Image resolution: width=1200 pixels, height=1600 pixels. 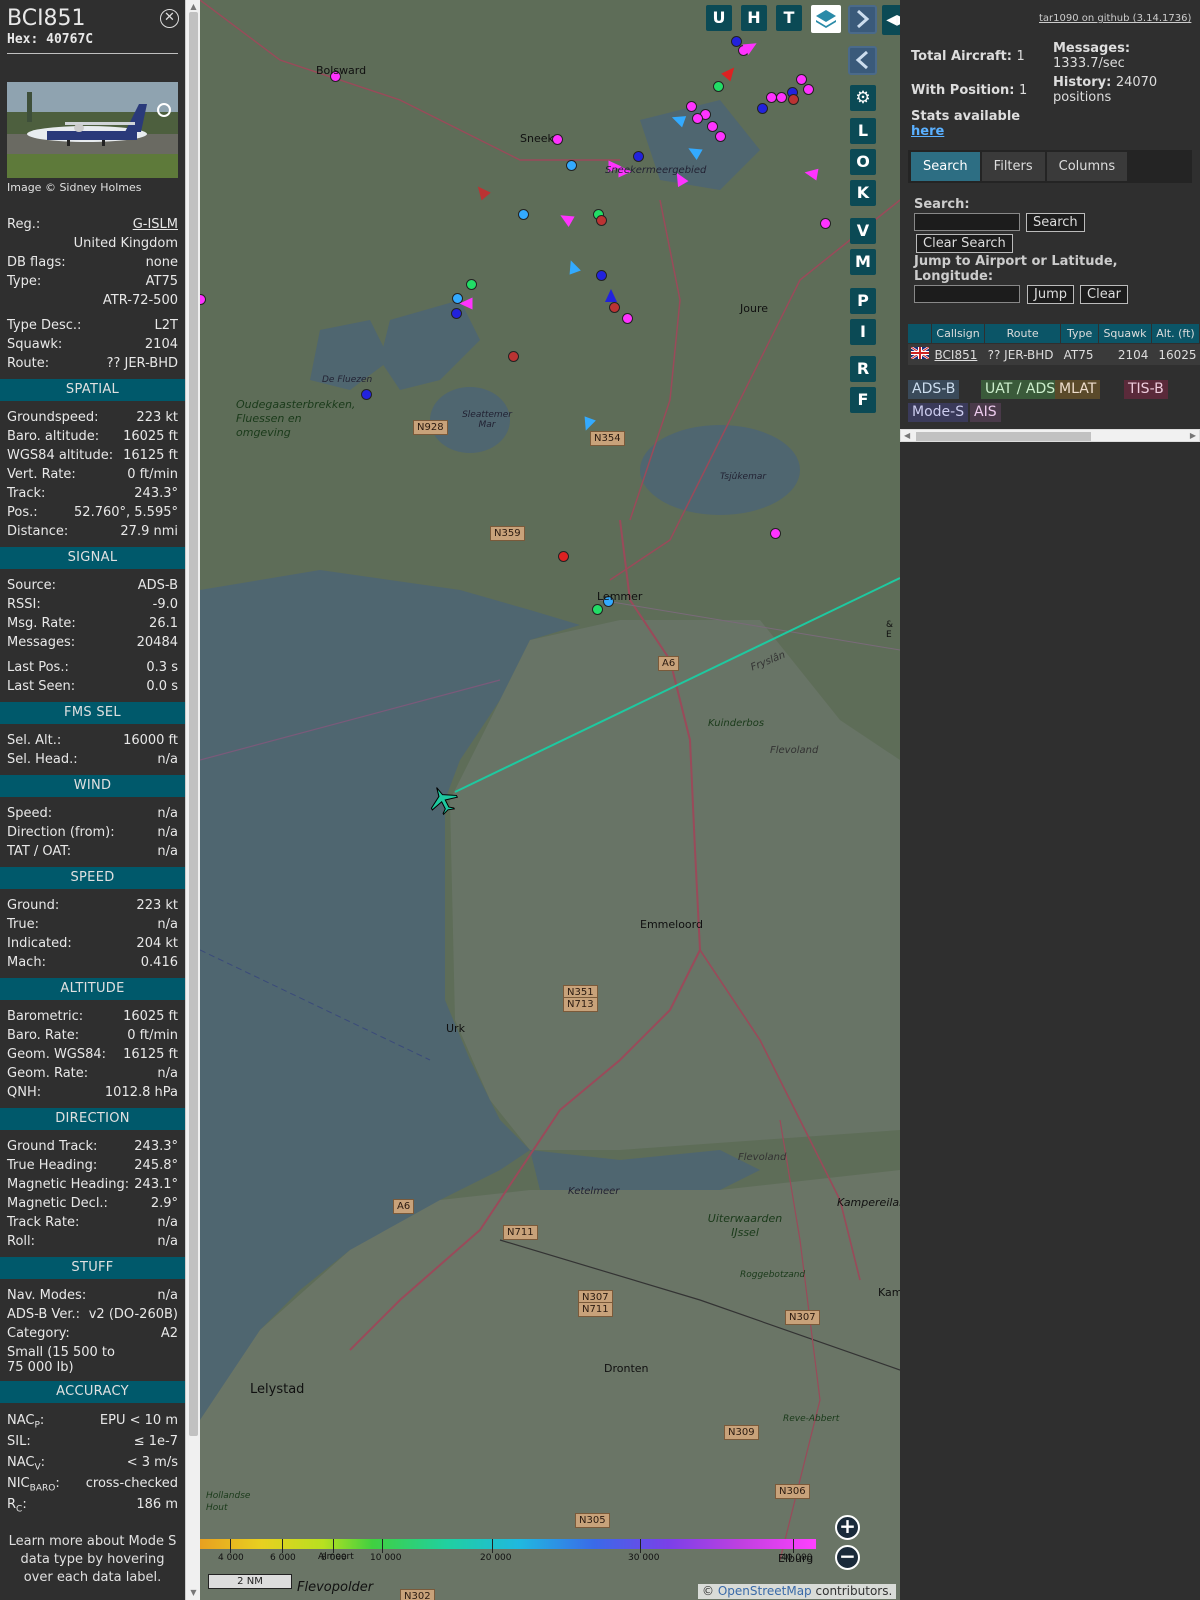 I want to click on detail-label: Geom. Rate:, so click(x=47, y=1073).